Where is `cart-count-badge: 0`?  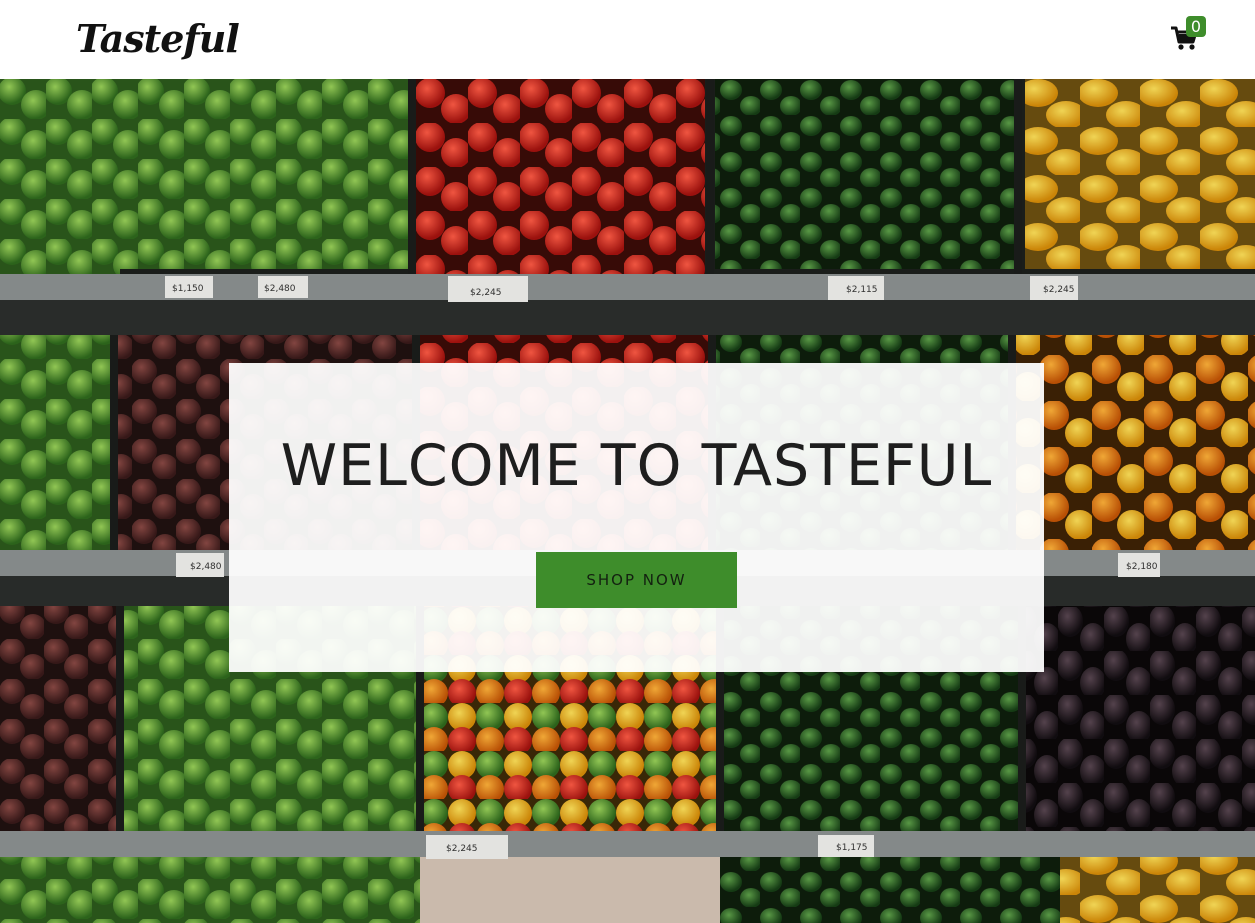
cart-count-badge: 0 is located at coordinates (1196, 26).